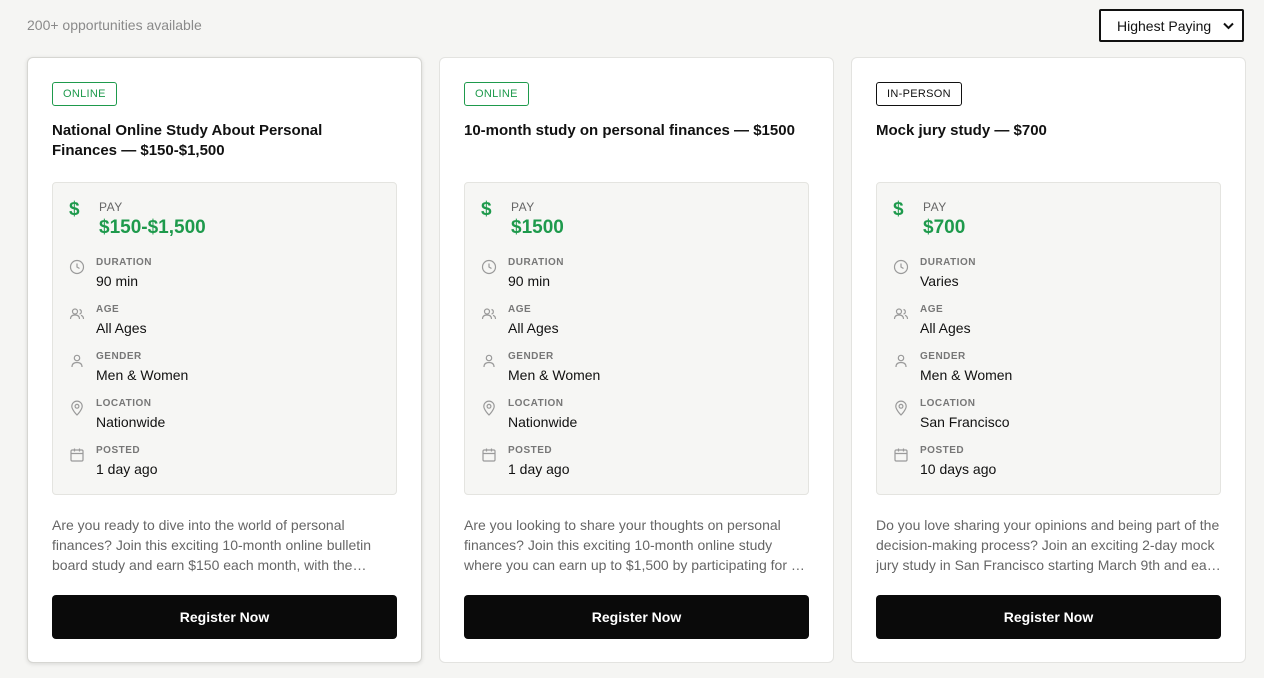 The width and height of the screenshot is (1264, 678). What do you see at coordinates (1041, 131) in the screenshot?
I see `study-title: Mock jury study — $700` at bounding box center [1041, 131].